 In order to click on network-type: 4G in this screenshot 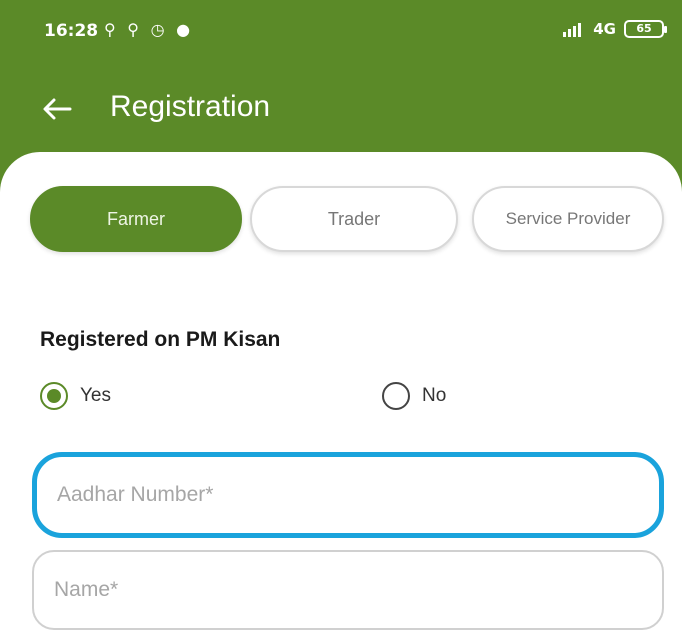, I will do `click(604, 29)`.